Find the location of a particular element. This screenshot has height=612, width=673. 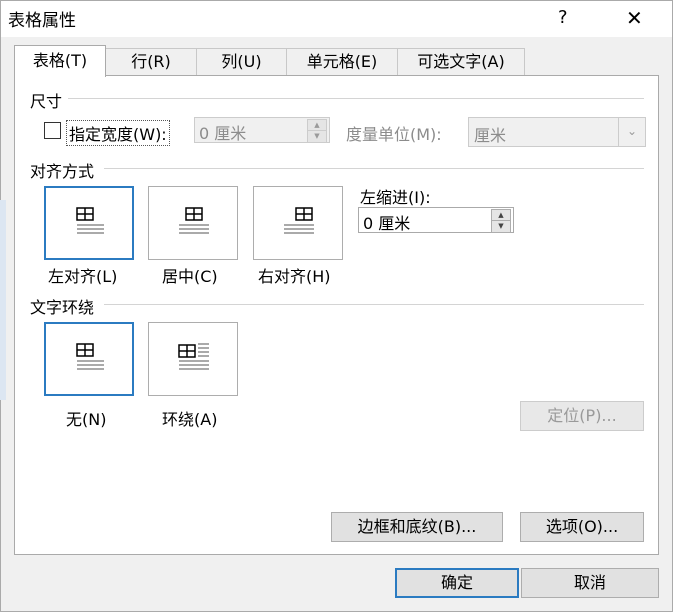

alignment-separator is located at coordinates (374, 168).